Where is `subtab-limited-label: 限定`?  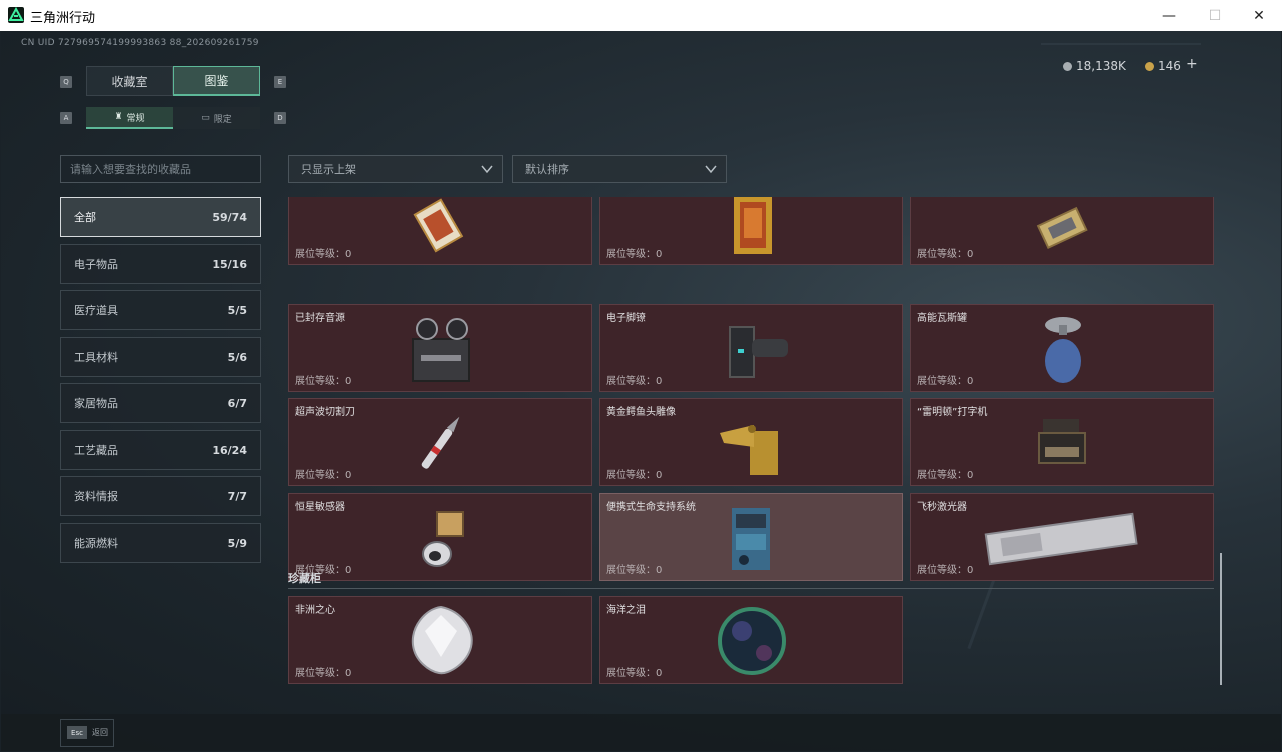
subtab-limited-label: 限定 is located at coordinates (222, 119).